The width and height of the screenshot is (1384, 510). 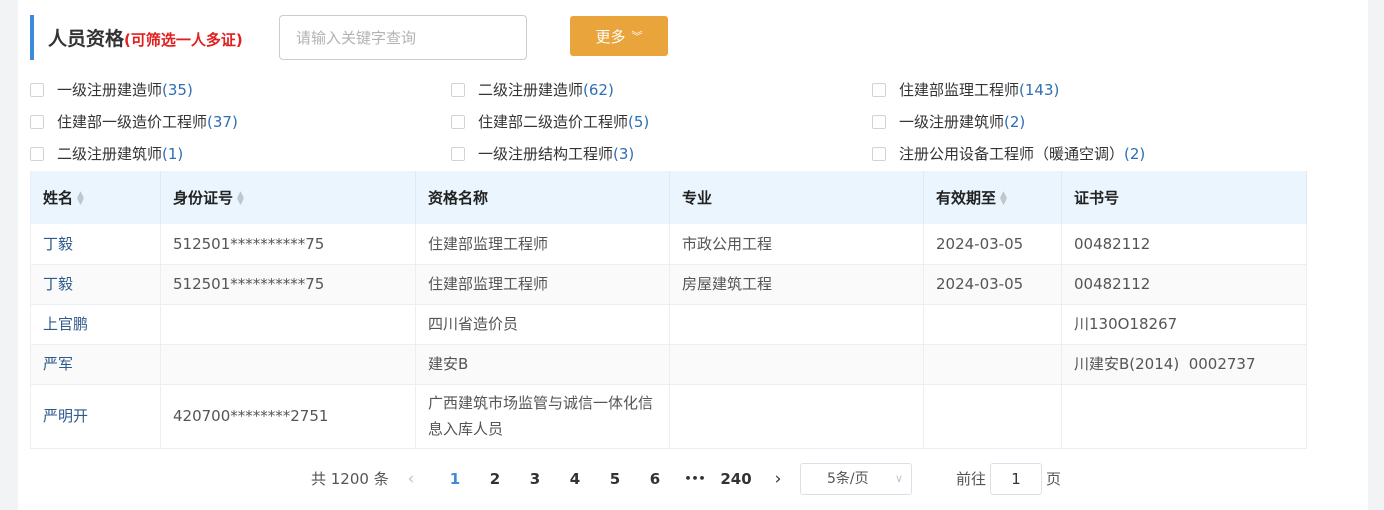 I want to click on page-1: 1, so click(x=455, y=479).